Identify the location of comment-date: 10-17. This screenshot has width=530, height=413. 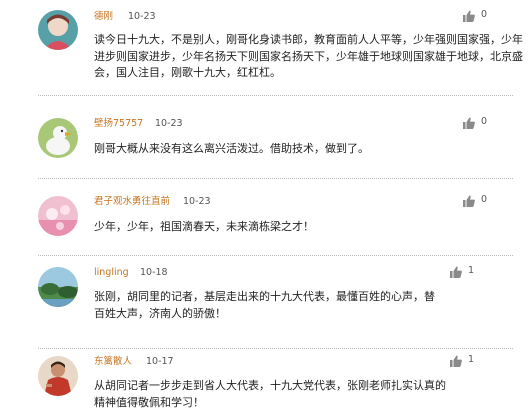
(160, 361).